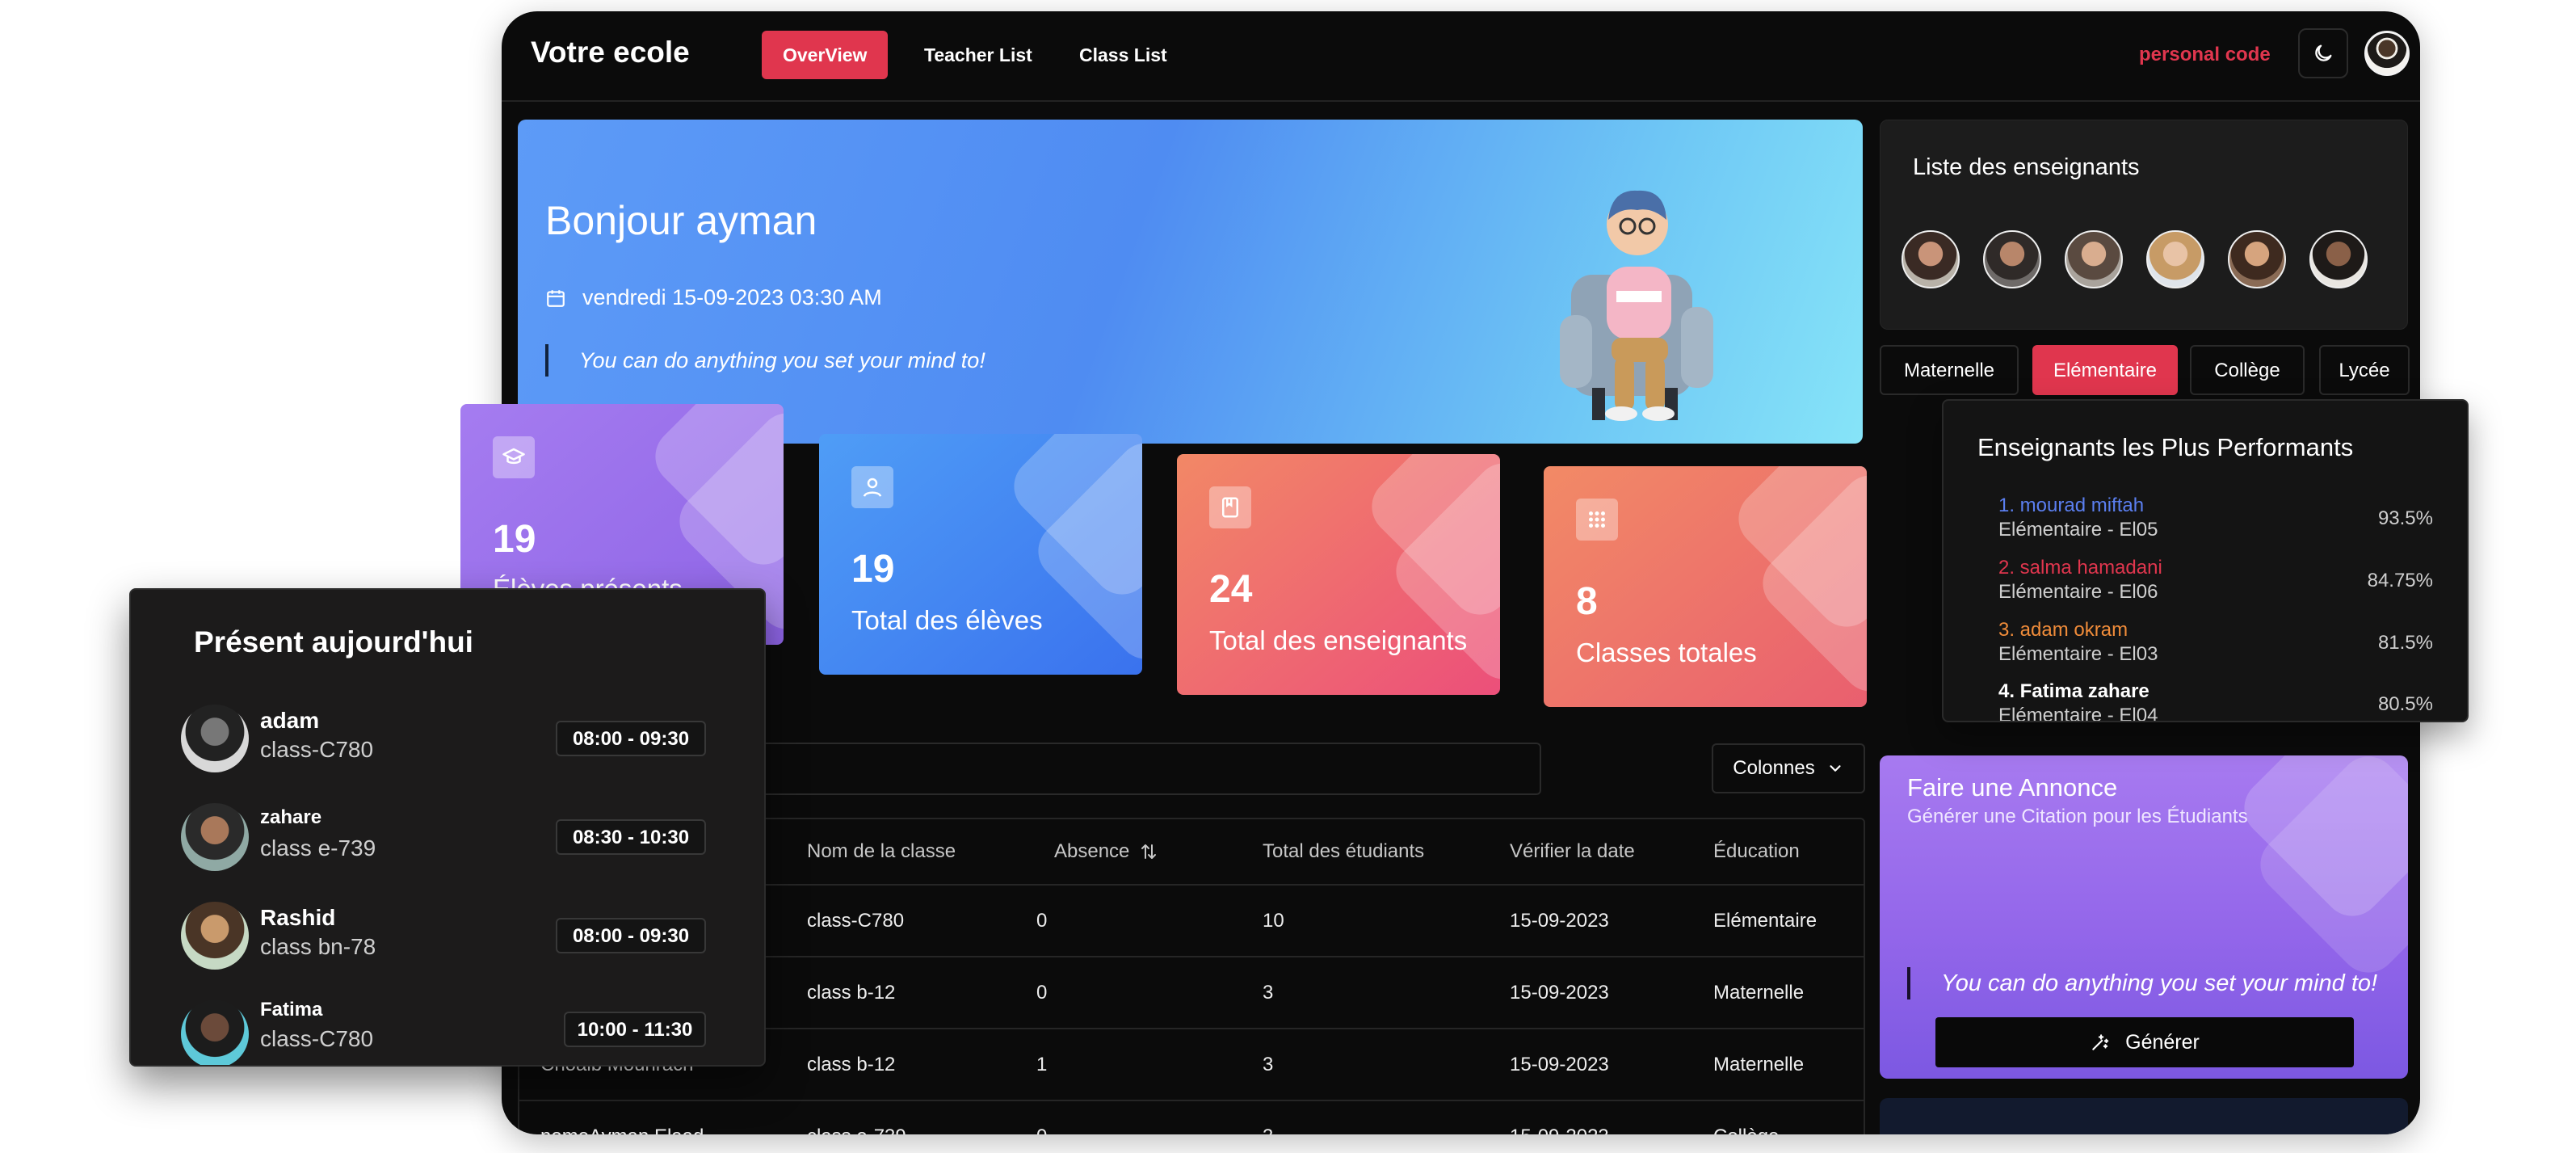 The height and width of the screenshot is (1153, 2576). Describe the element at coordinates (1836, 768) in the screenshot. I see `chevron-down-icon` at that location.